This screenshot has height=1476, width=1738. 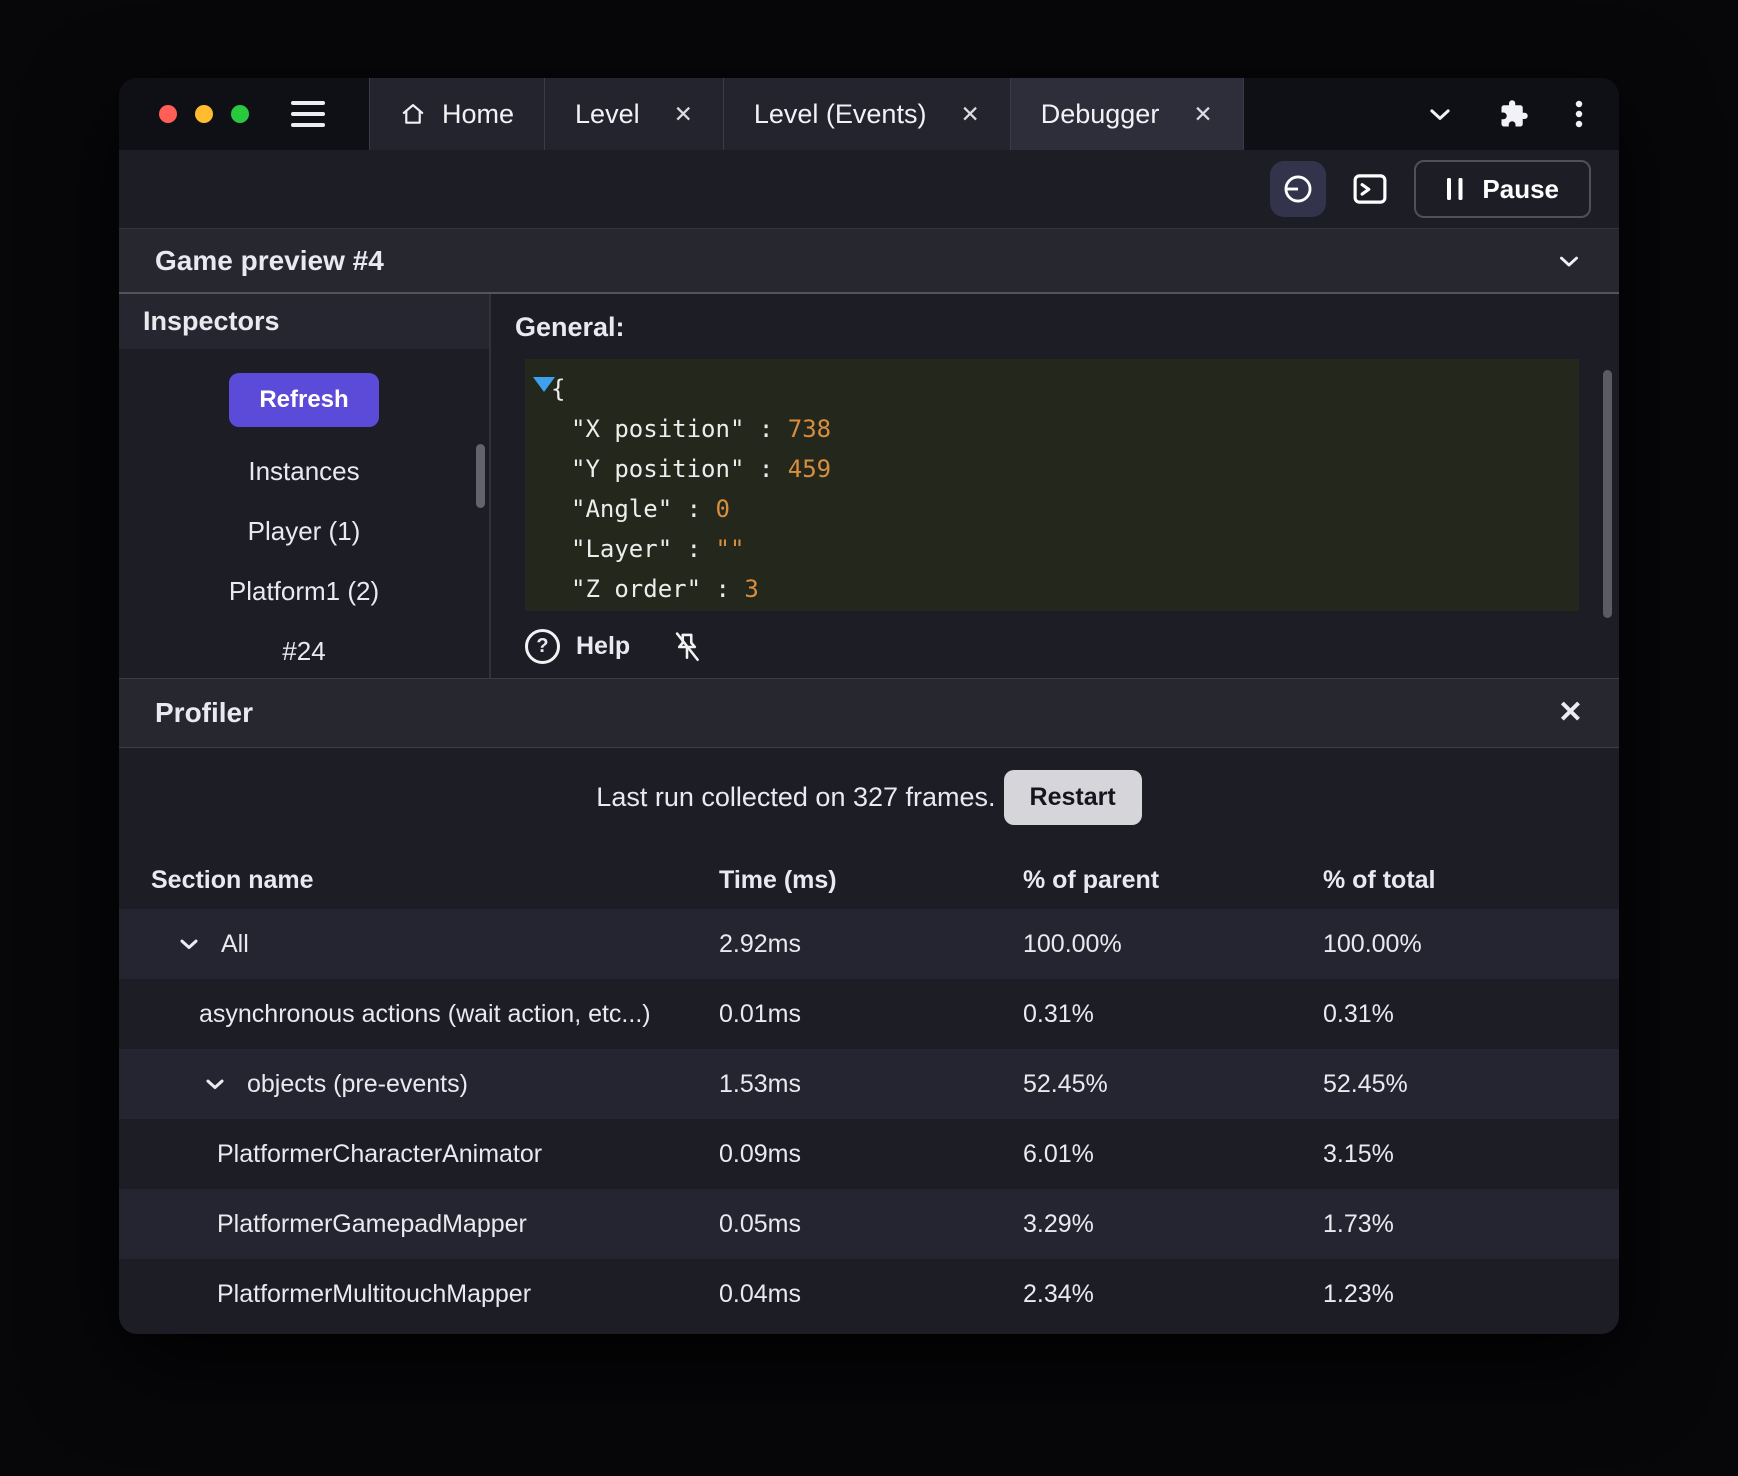 I want to click on section-name: PlatformerGamepadMapper, so click(x=372, y=1223).